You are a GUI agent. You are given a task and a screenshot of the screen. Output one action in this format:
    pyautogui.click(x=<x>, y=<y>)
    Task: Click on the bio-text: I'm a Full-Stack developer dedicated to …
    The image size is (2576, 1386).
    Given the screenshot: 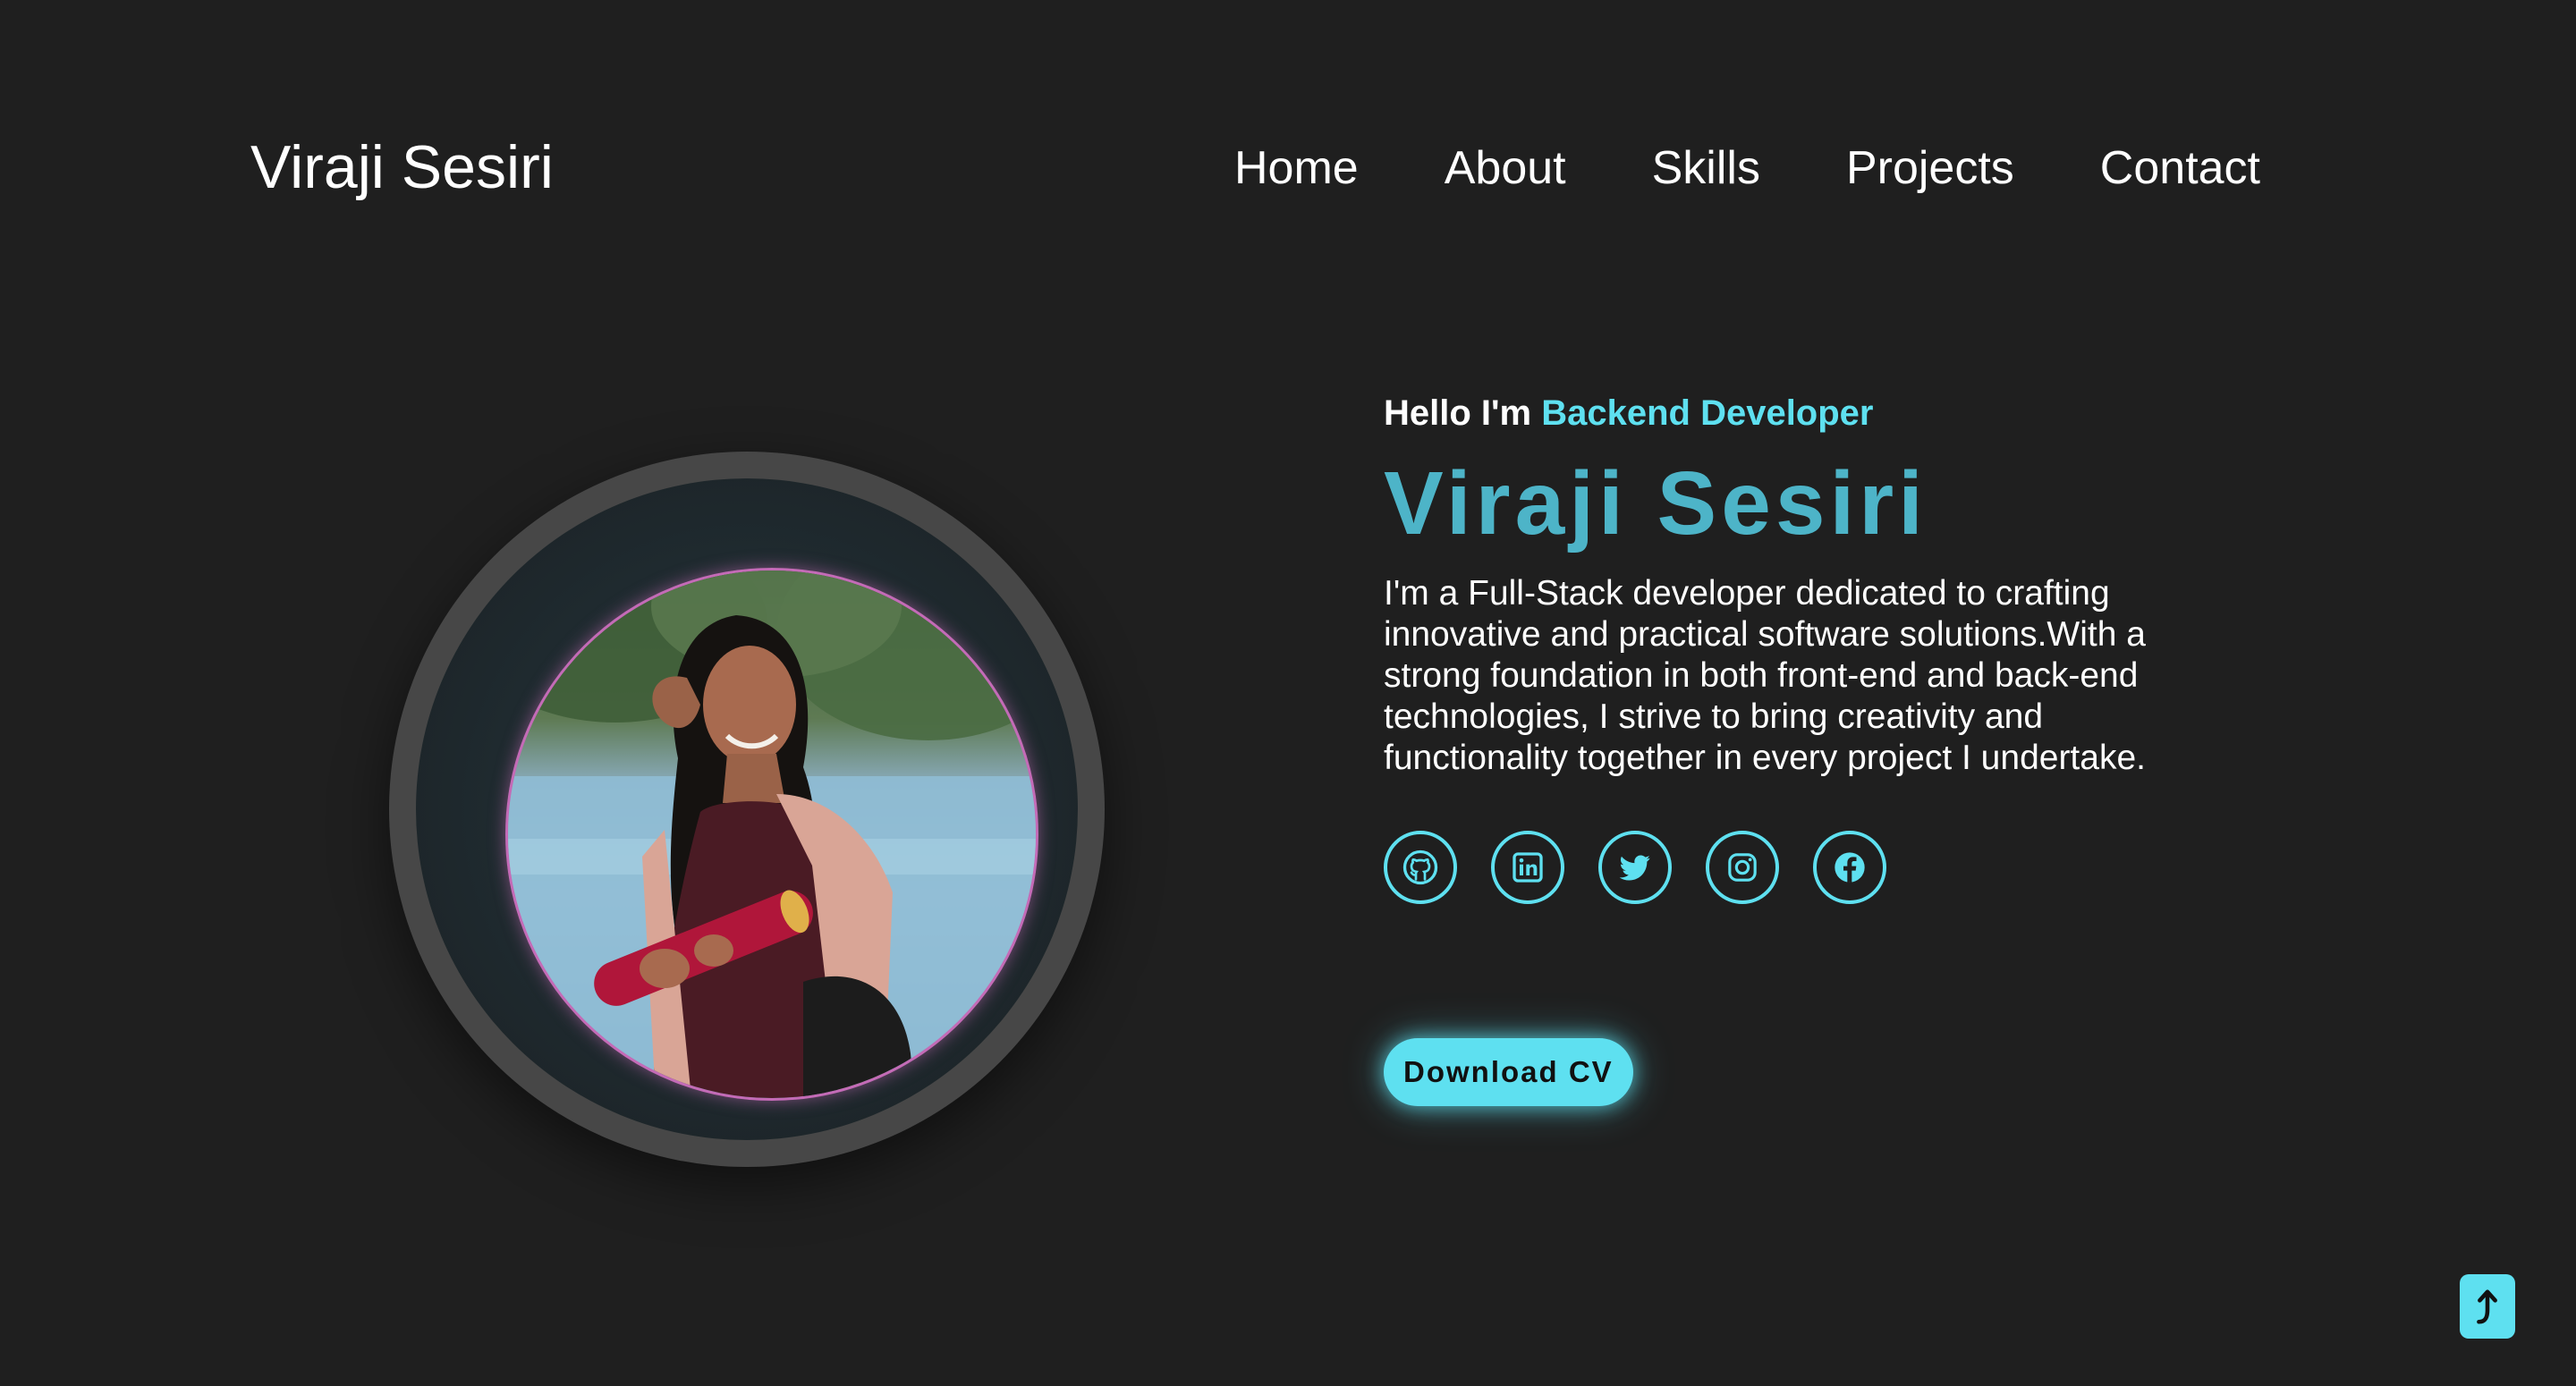 What is the action you would take?
    pyautogui.click(x=1765, y=675)
    